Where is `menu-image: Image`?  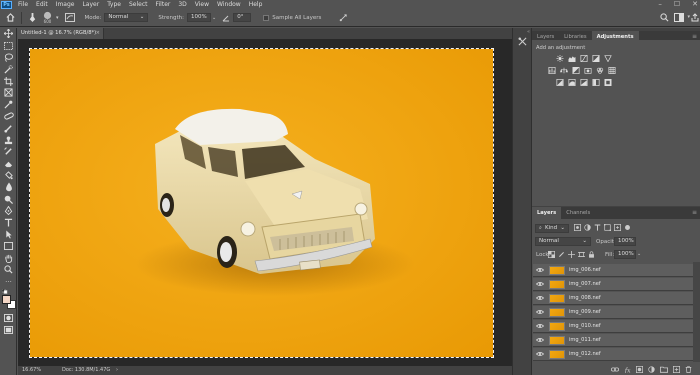
menu-image: Image is located at coordinates (65, 4).